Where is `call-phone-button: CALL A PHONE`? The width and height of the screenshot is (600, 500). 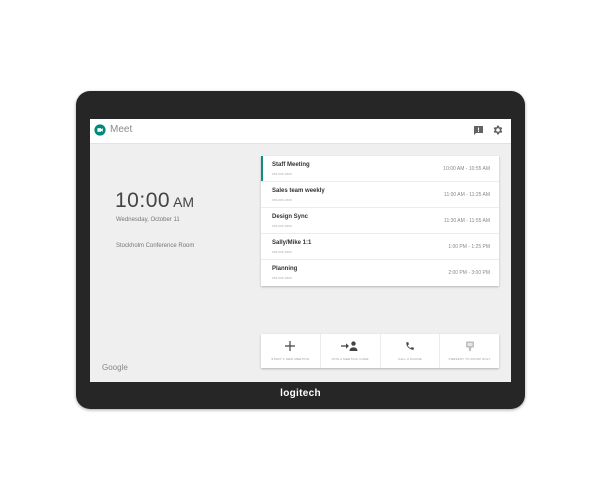
call-phone-button: CALL A PHONE is located at coordinates (411, 351).